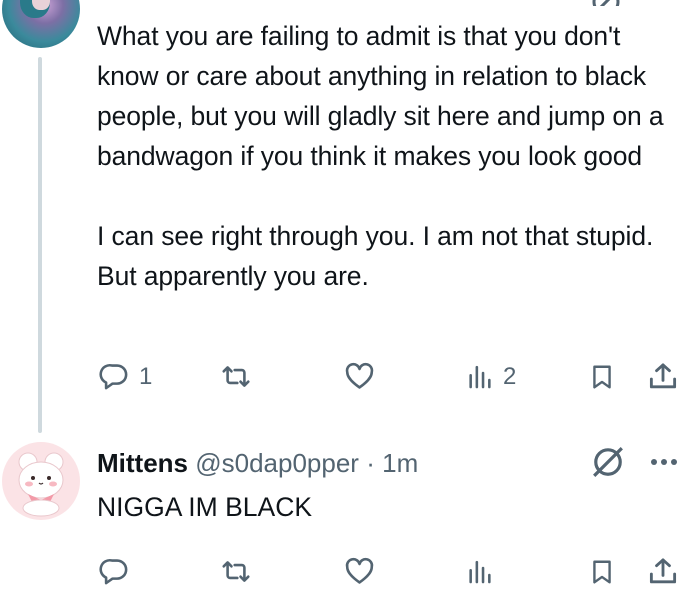 This screenshot has height=603, width=694. What do you see at coordinates (205, 507) in the screenshot?
I see `reply-text: NIGGA IM BLACK` at bounding box center [205, 507].